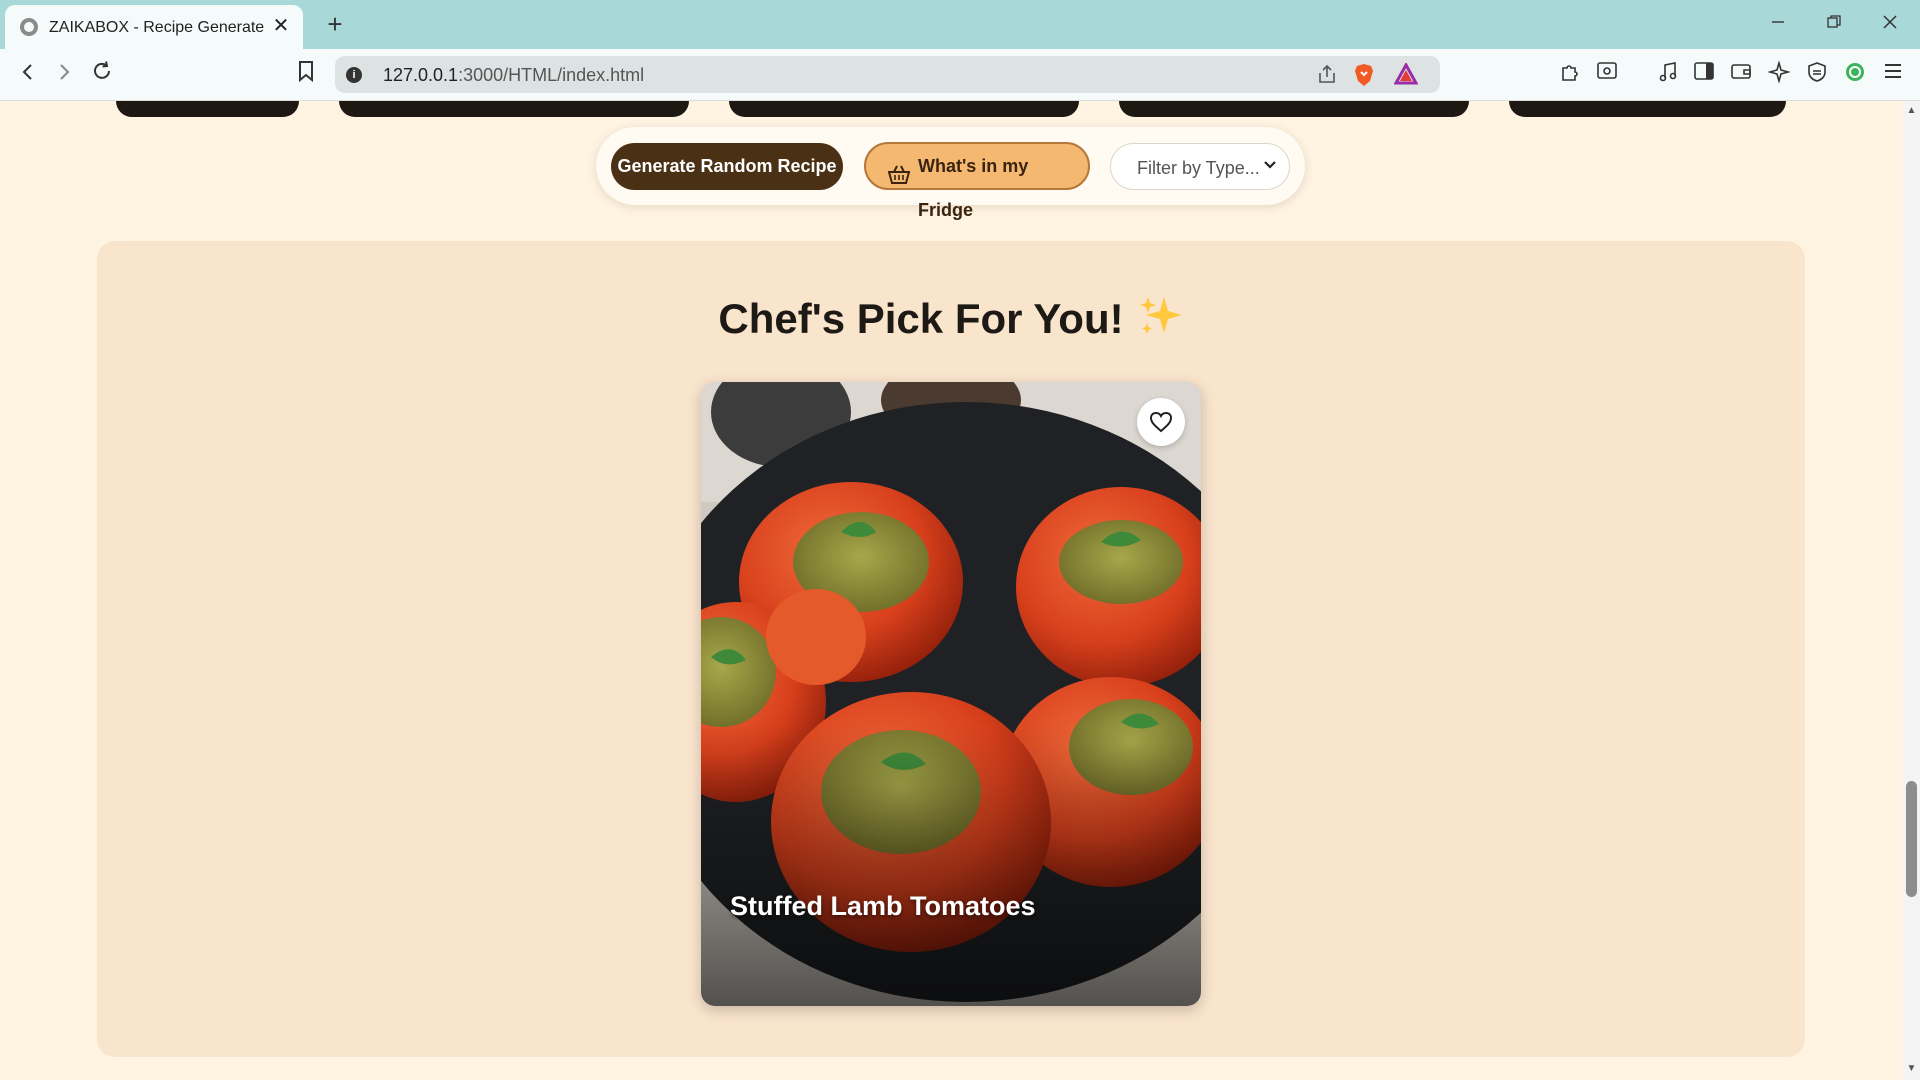 This screenshot has width=1920, height=1080. Describe the element at coordinates (1570, 75) in the screenshot. I see `extensions-icon` at that location.